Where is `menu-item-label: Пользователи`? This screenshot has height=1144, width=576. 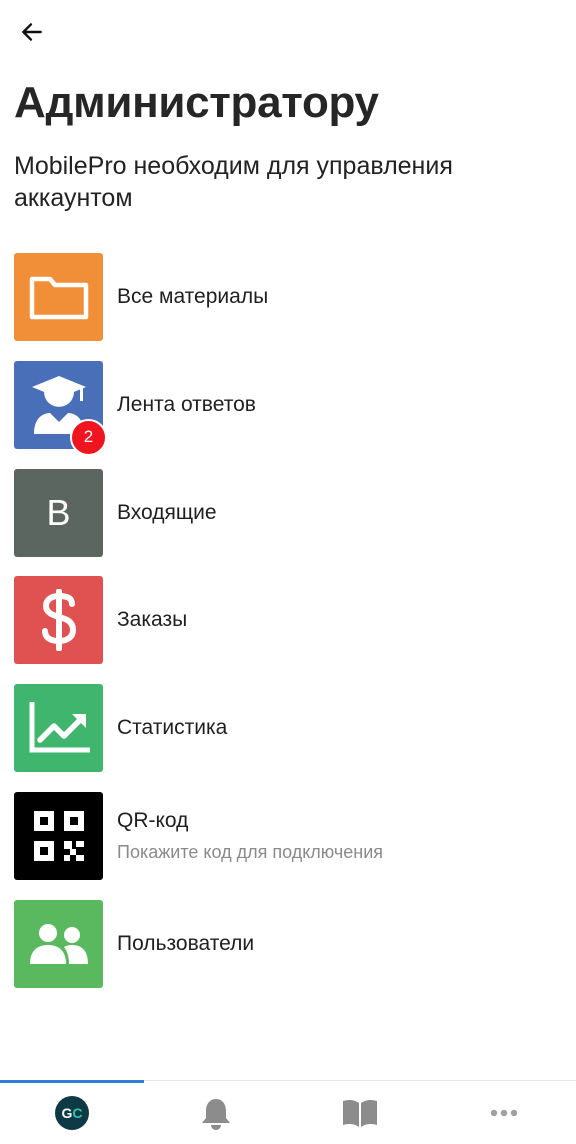
menu-item-label: Пользователи is located at coordinates (186, 943).